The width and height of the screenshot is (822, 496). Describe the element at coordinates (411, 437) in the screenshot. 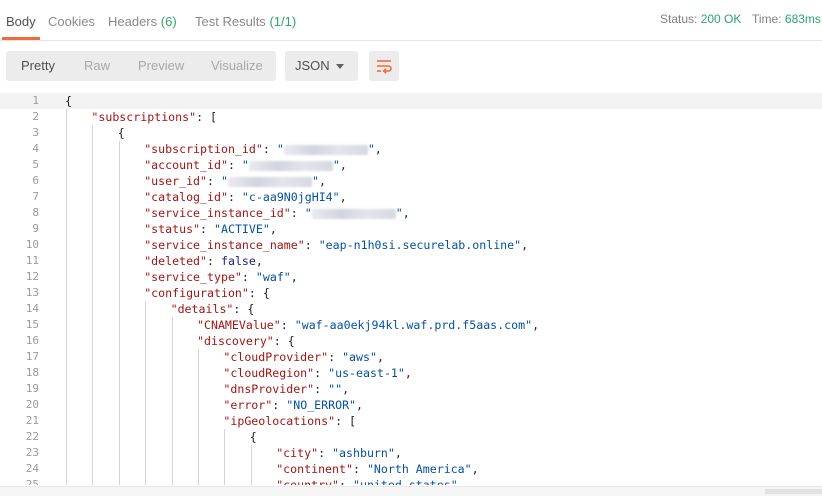

I see `code-line: 22 {` at that location.